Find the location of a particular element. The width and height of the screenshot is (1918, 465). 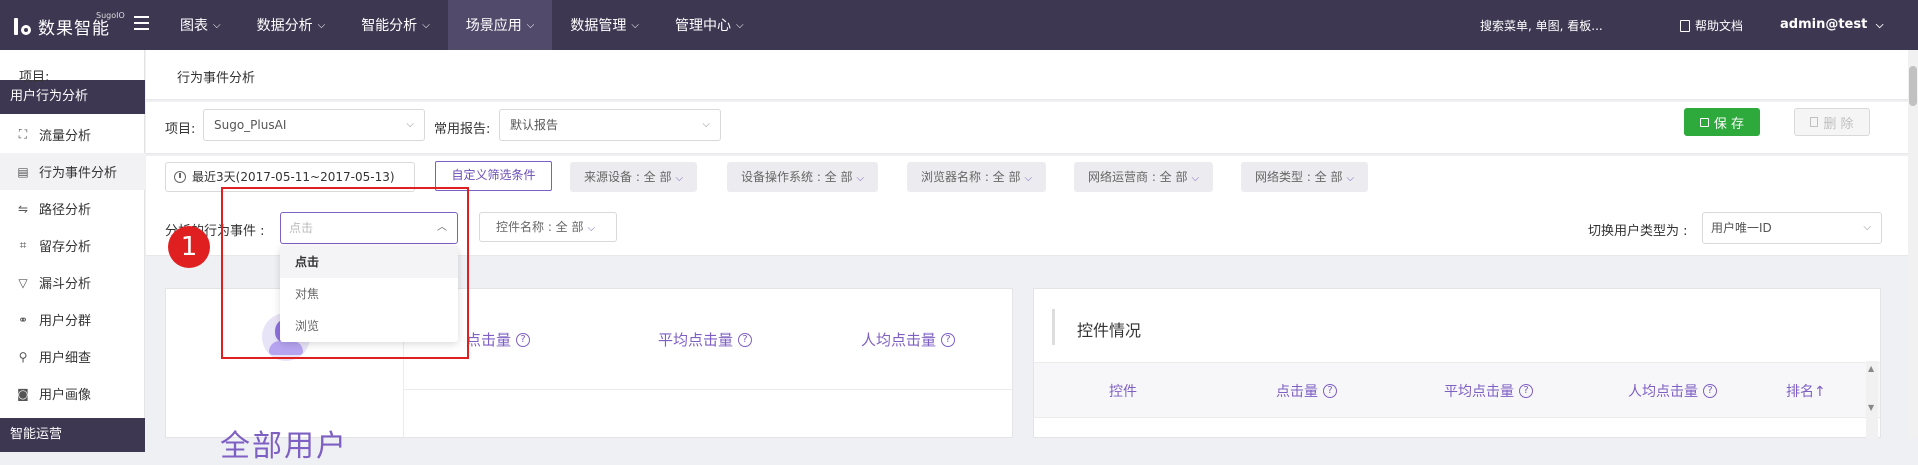

user-type-select: 用户唯一ID ⌵ is located at coordinates (1792, 228).